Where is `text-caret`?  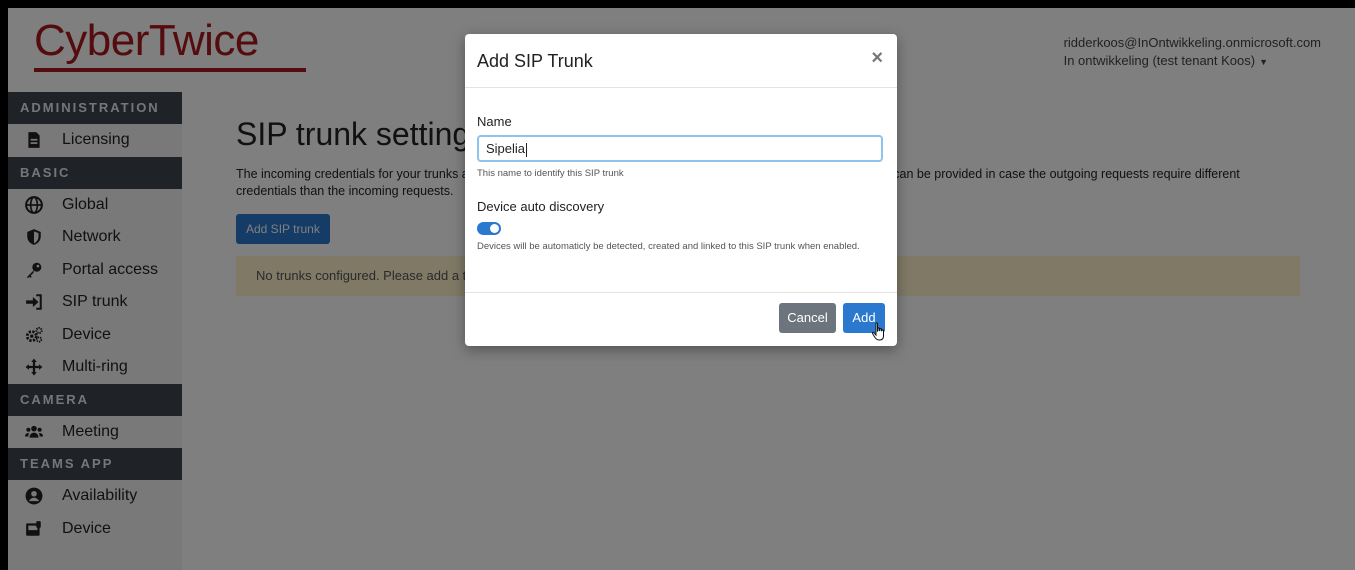
text-caret is located at coordinates (527, 149).